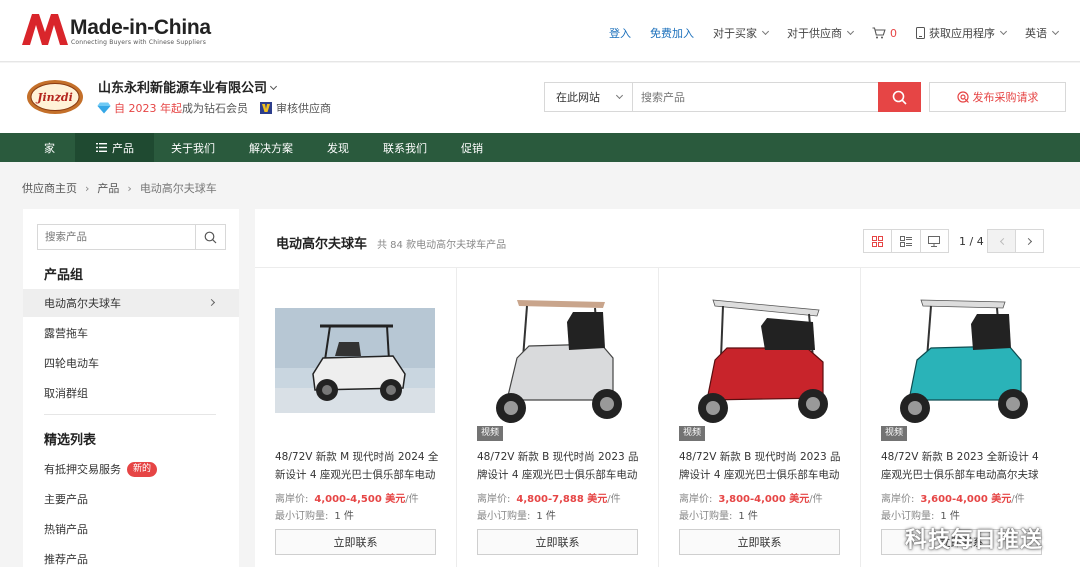 Image resolution: width=1080 pixels, height=567 pixels. What do you see at coordinates (139, 42) in the screenshot?
I see `logo-tagline: Connecting Buyers with Chinese Suppliers` at bounding box center [139, 42].